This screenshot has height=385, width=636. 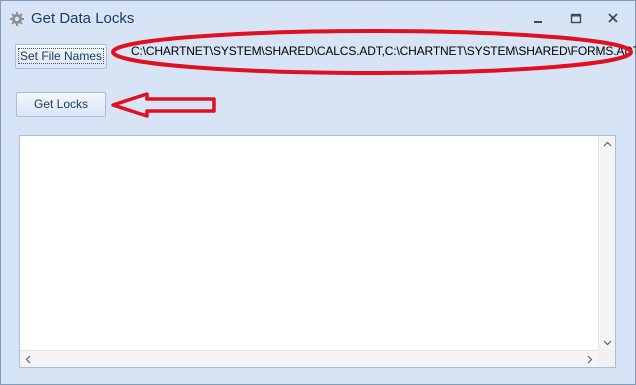 What do you see at coordinates (309, 358) in the screenshot?
I see `horizontal-scrollbar` at bounding box center [309, 358].